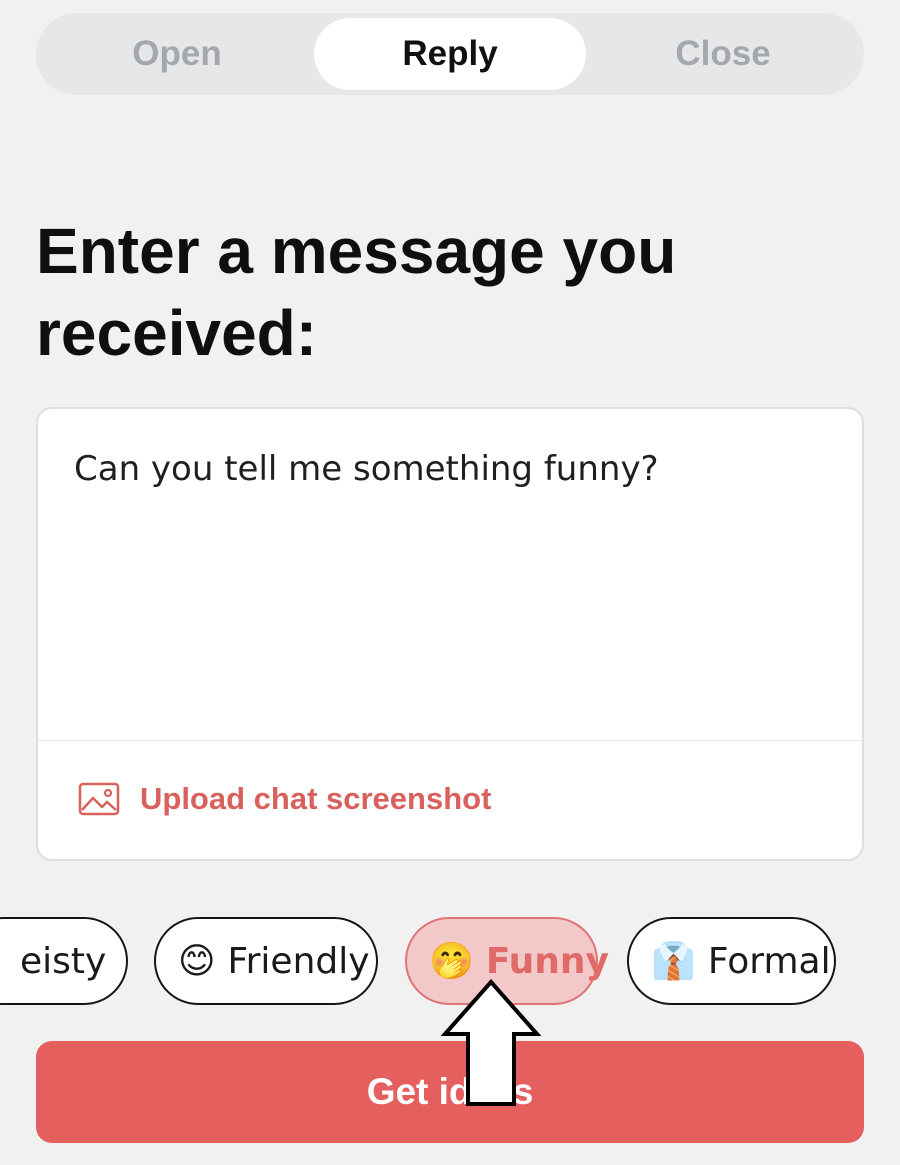 Image resolution: width=900 pixels, height=1165 pixels. Describe the element at coordinates (356, 292) in the screenshot. I see `page-title: Enter a message you received:` at that location.